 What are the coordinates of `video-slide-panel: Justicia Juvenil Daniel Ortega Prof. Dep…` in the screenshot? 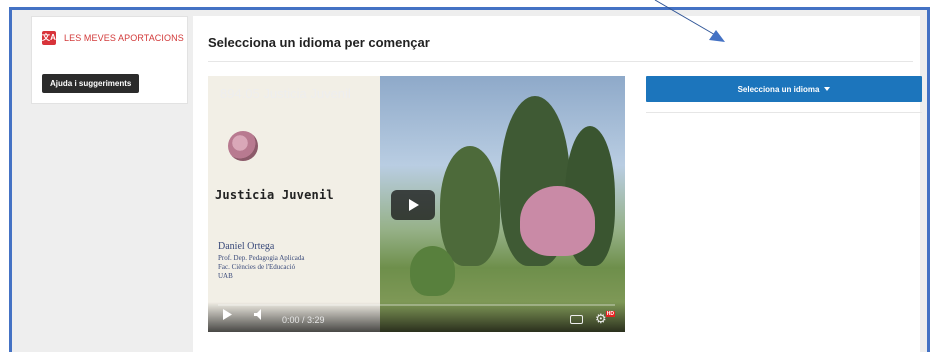 It's located at (294, 204).